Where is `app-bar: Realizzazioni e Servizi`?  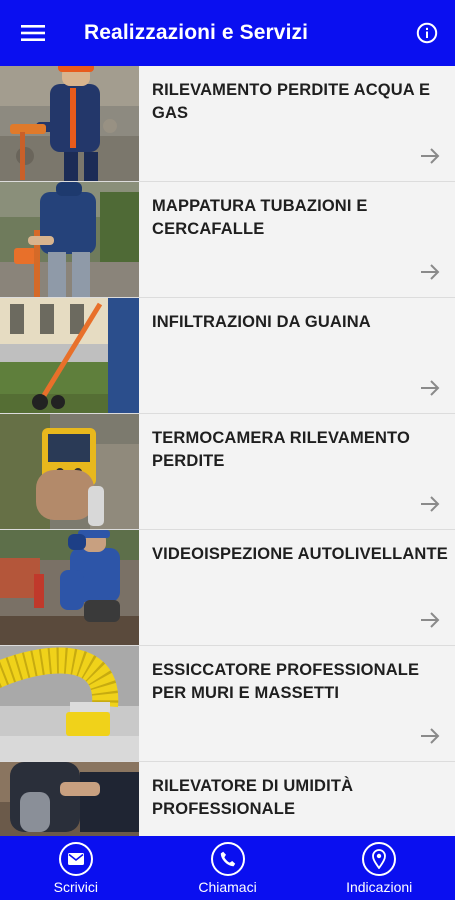 app-bar: Realizzazioni e Servizi is located at coordinates (227, 33).